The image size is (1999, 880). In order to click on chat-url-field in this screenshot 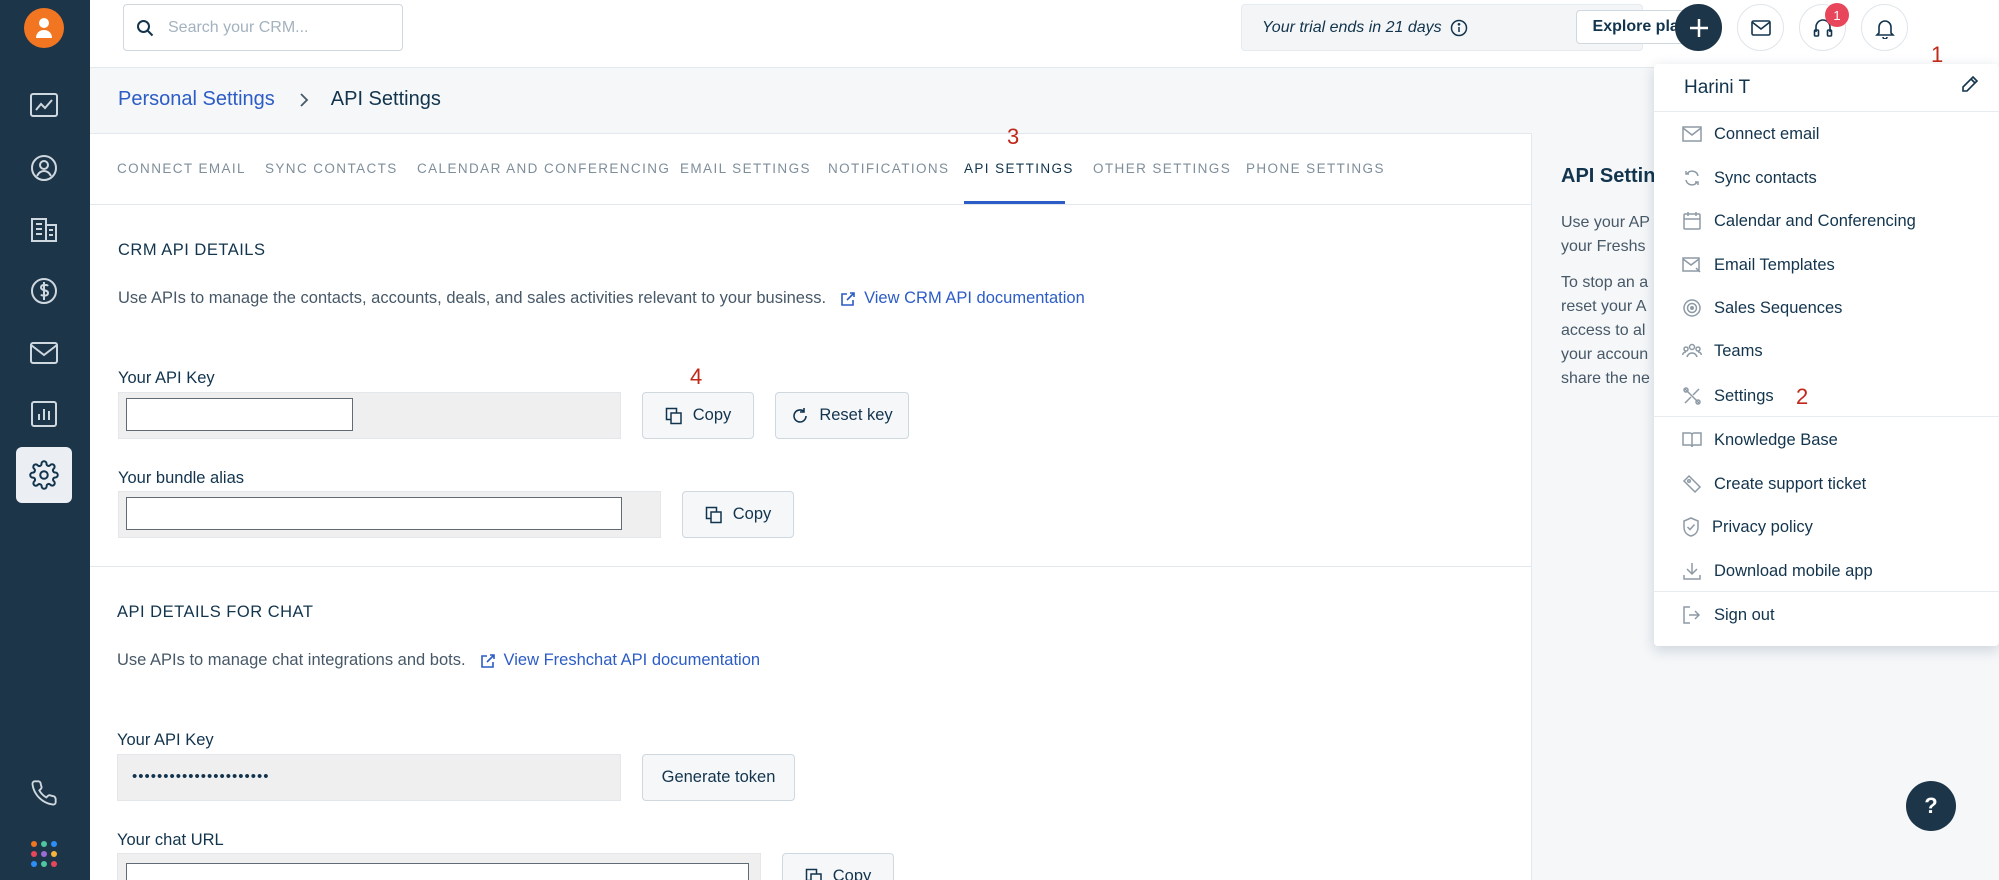, I will do `click(437, 871)`.